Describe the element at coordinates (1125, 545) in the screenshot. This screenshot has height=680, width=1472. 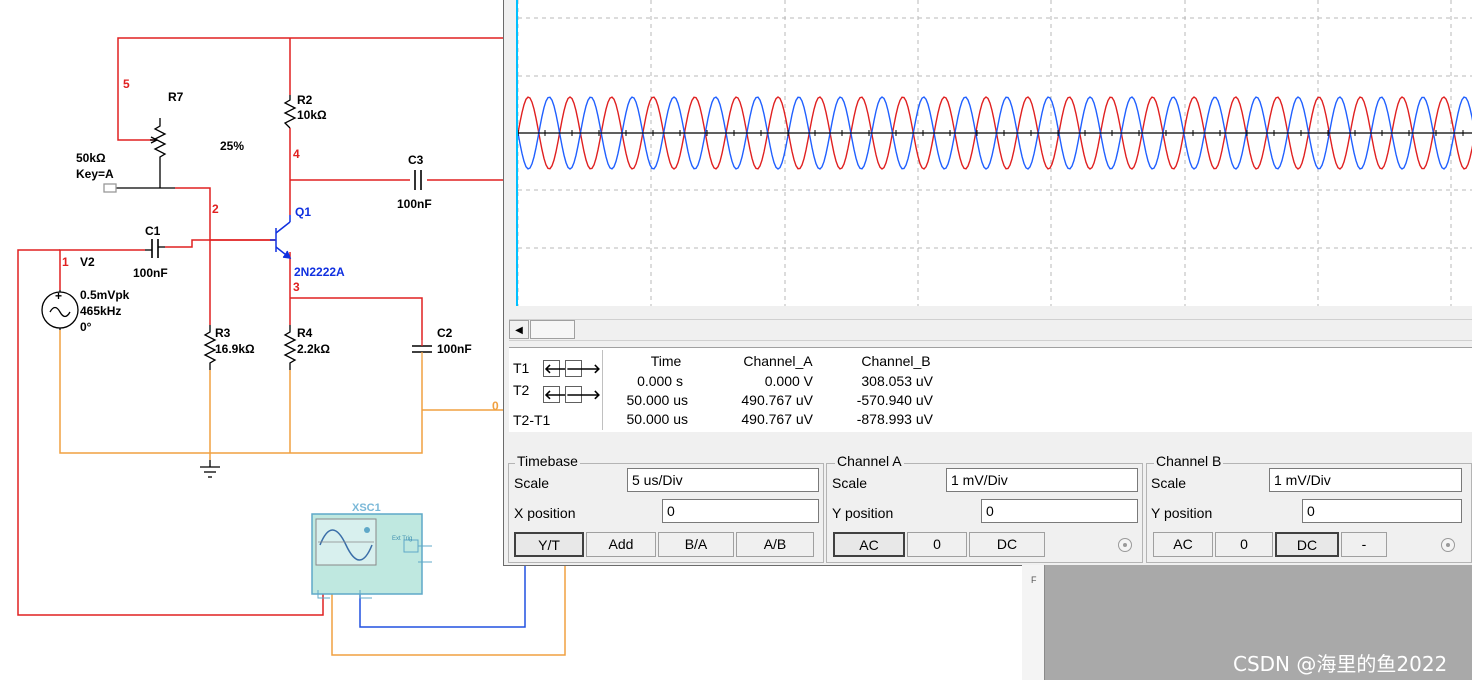
I see `channel-a-radio-icon` at that location.